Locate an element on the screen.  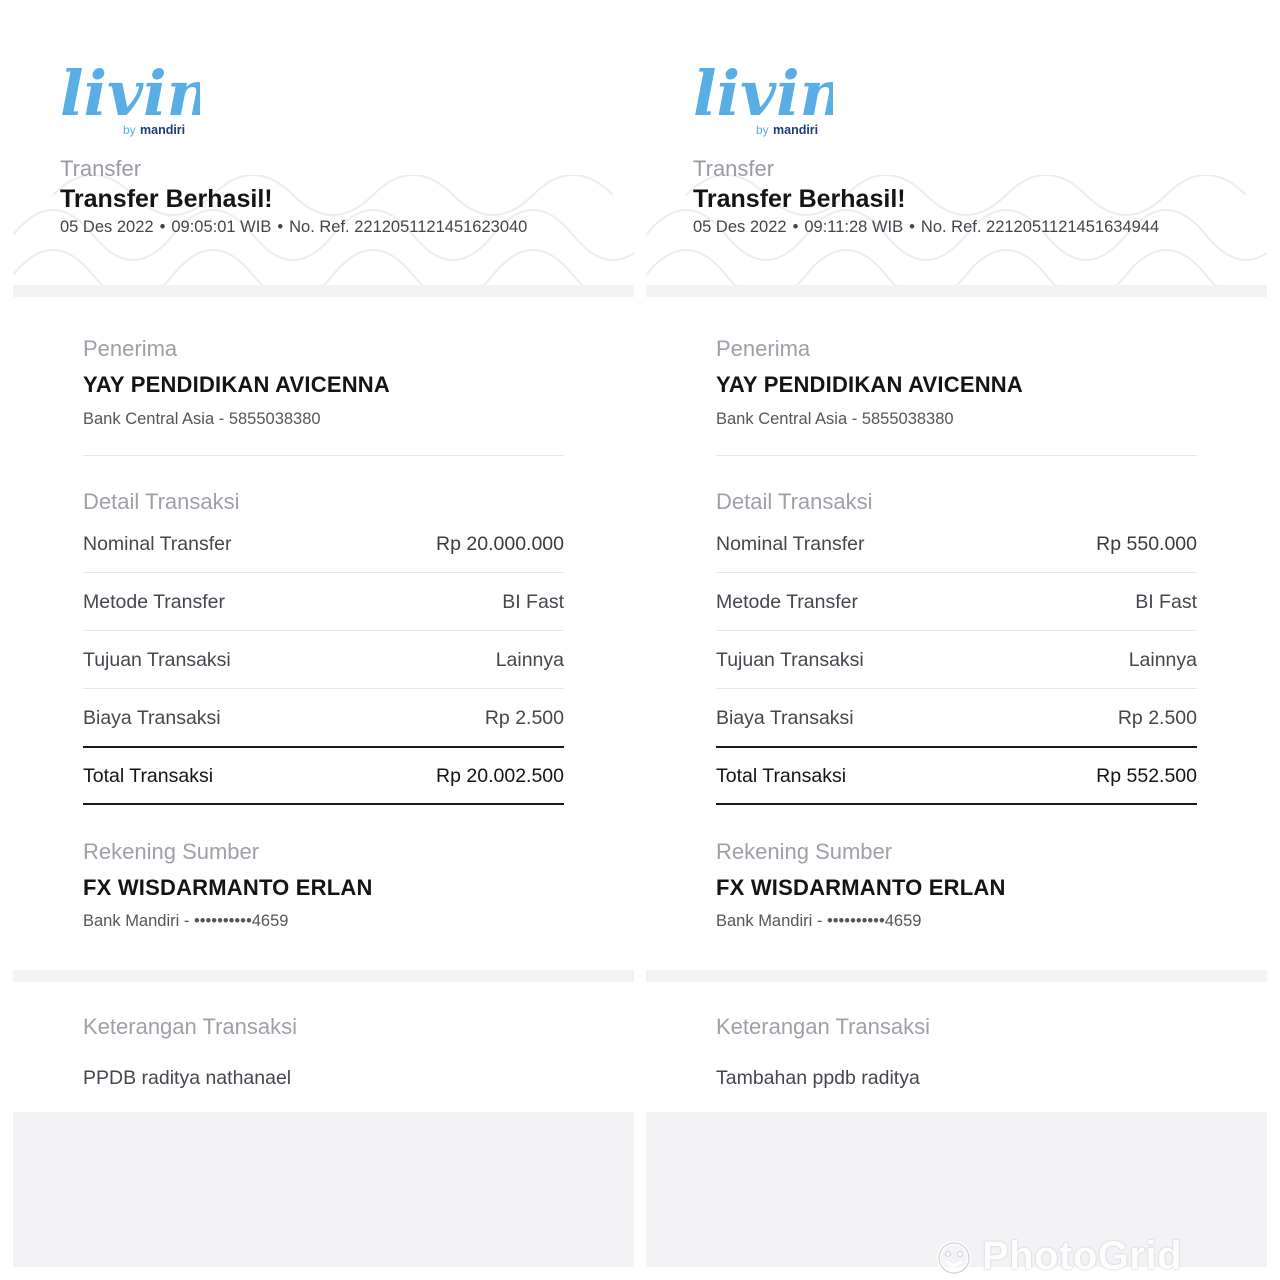
detail-row-total: Total Transaksi Rp 552.500 is located at coordinates (956, 780).